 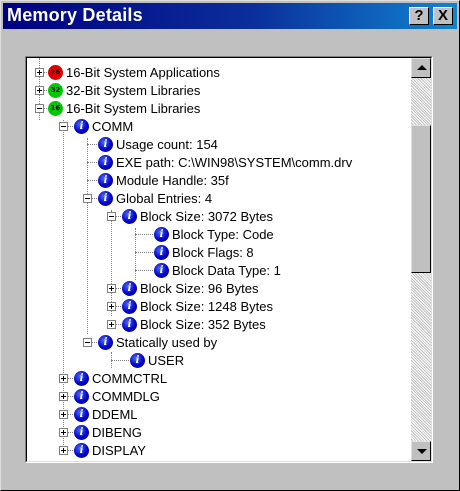 What do you see at coordinates (234, 162) in the screenshot?
I see `tree-node-label: EXE path: C:\WIN98\SYSTEM\comm.drv` at bounding box center [234, 162].